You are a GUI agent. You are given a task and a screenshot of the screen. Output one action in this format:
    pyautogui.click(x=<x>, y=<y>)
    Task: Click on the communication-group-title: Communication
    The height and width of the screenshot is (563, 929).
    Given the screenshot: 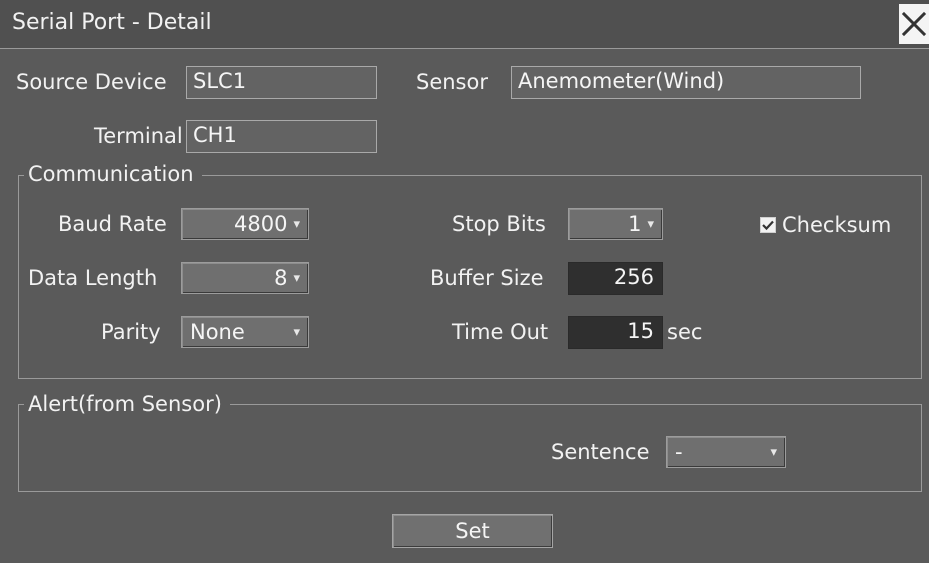 What is the action you would take?
    pyautogui.click(x=113, y=174)
    